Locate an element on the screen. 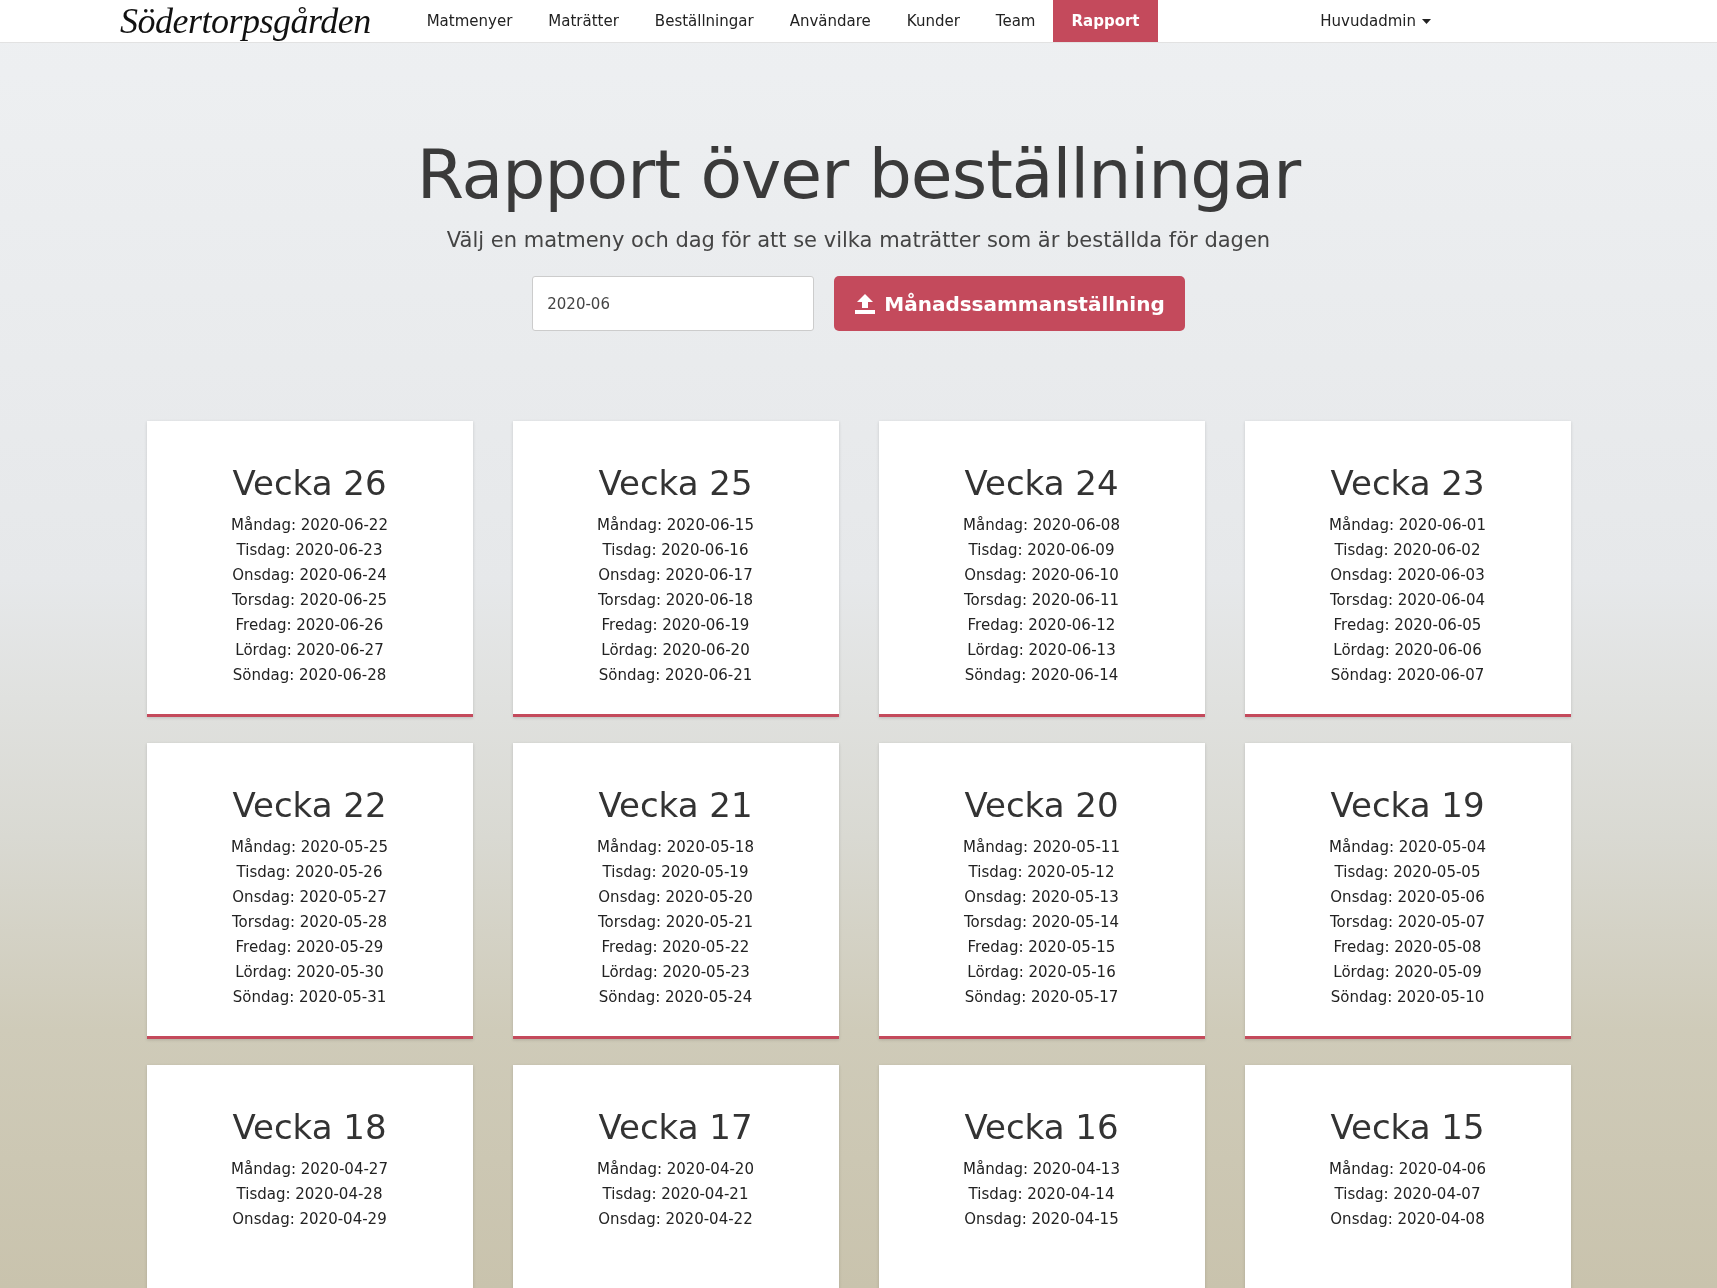 Image resolution: width=1717 pixels, height=1288 pixels. brand-logo: Södertorpsgården is located at coordinates (245, 21).